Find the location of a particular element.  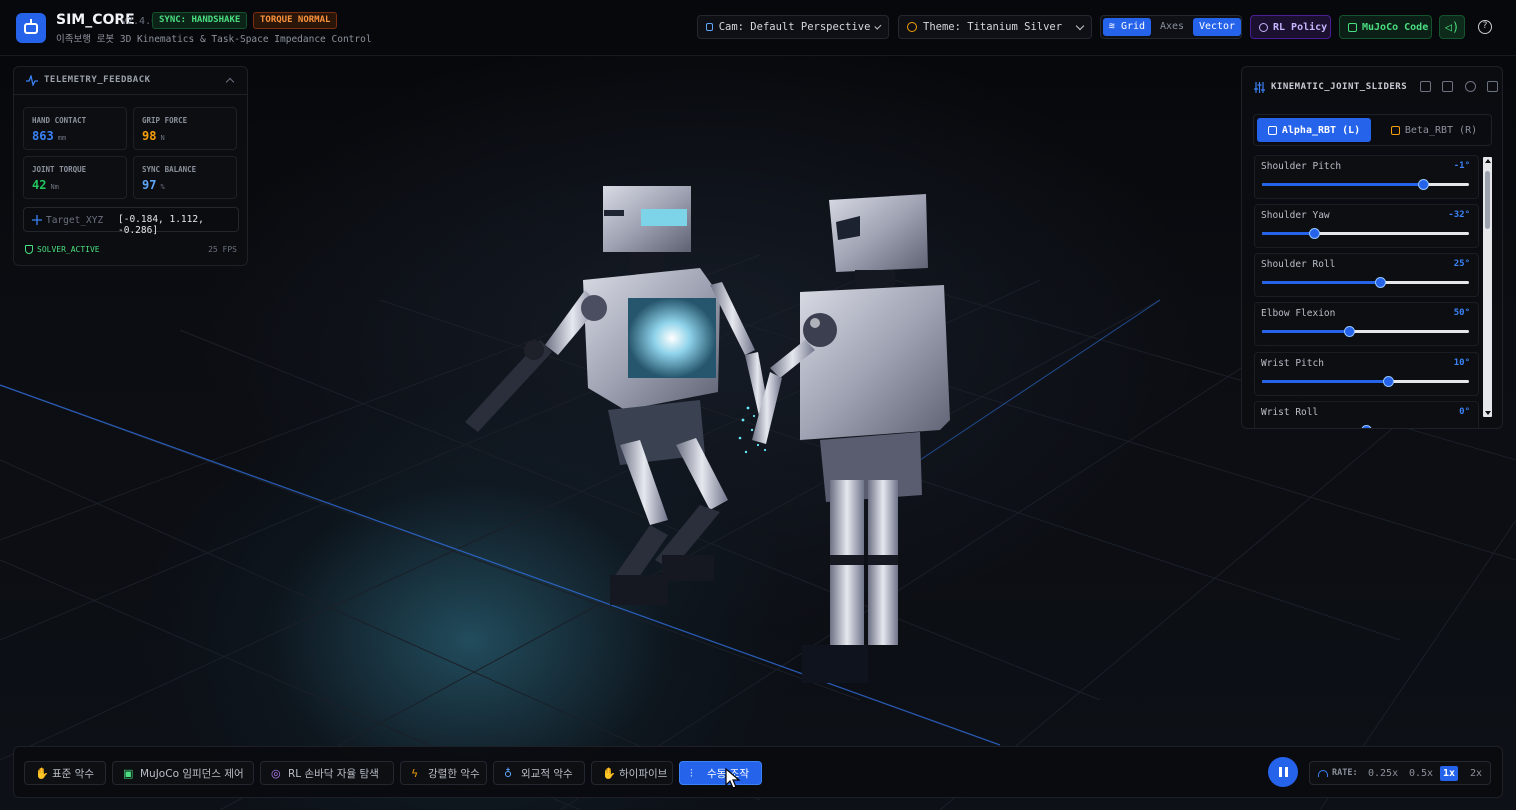

grid-toggle: ≋ Grid is located at coordinates (1127, 27).